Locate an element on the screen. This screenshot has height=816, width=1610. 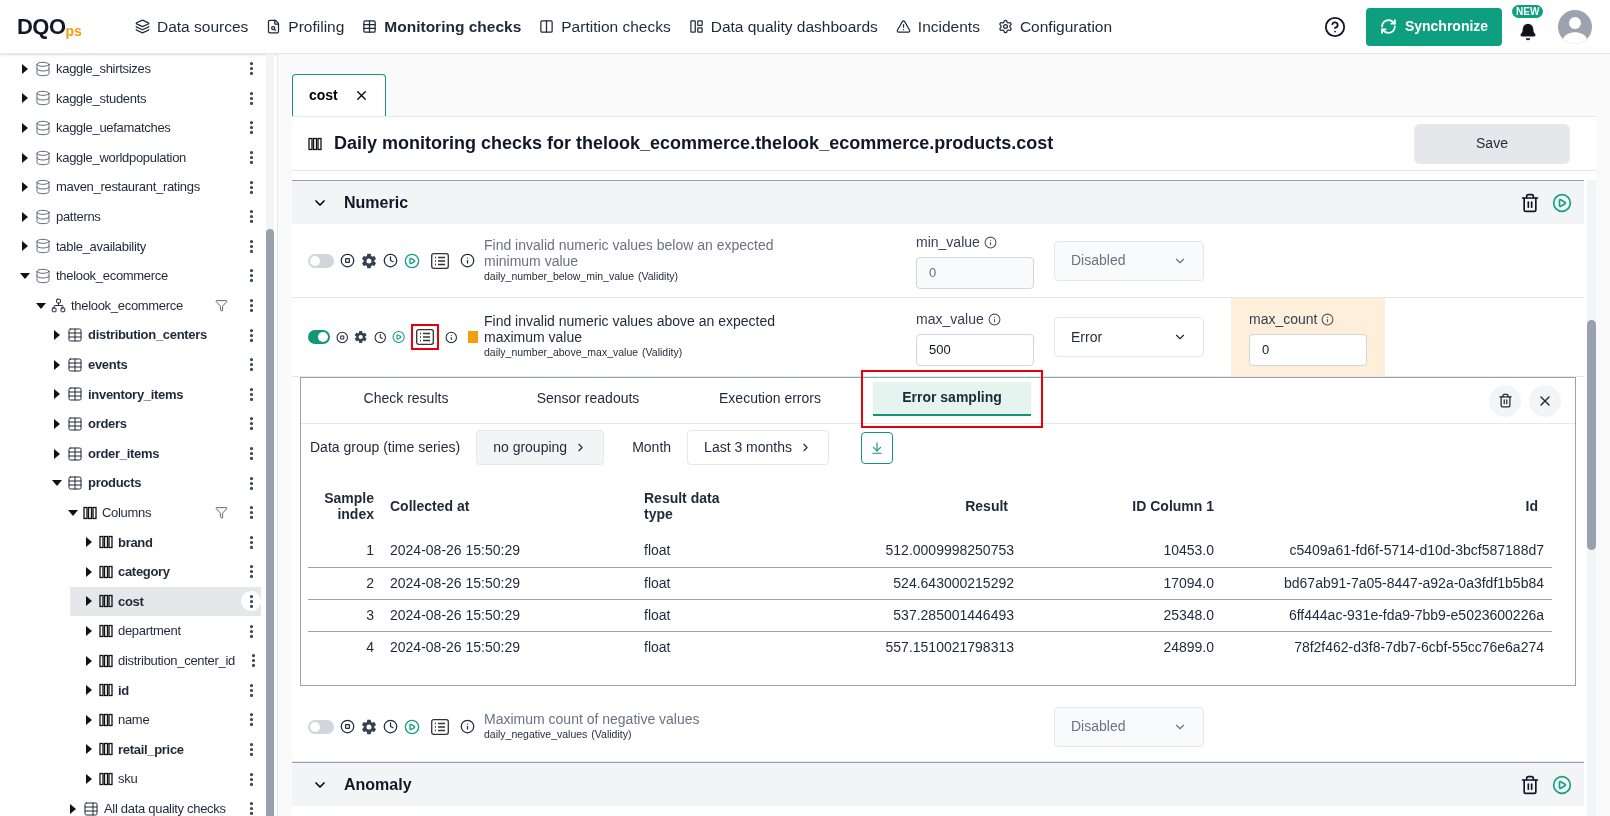
month-button: Last 3 months is located at coordinates (758, 447).